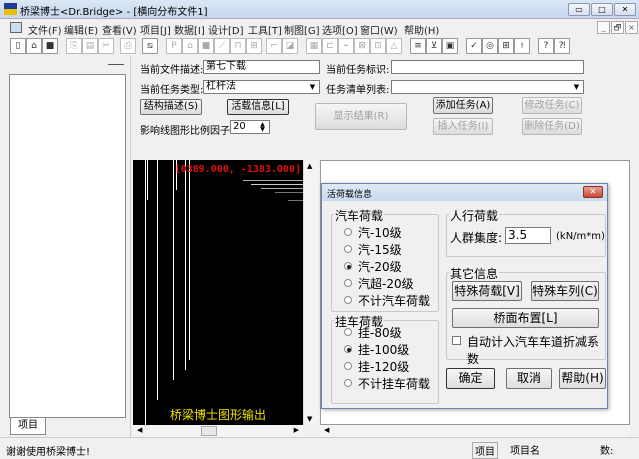 The height and width of the screenshot is (459, 639). What do you see at coordinates (362, 46) in the screenshot?
I see `tool3-icon: ⊠` at bounding box center [362, 46].